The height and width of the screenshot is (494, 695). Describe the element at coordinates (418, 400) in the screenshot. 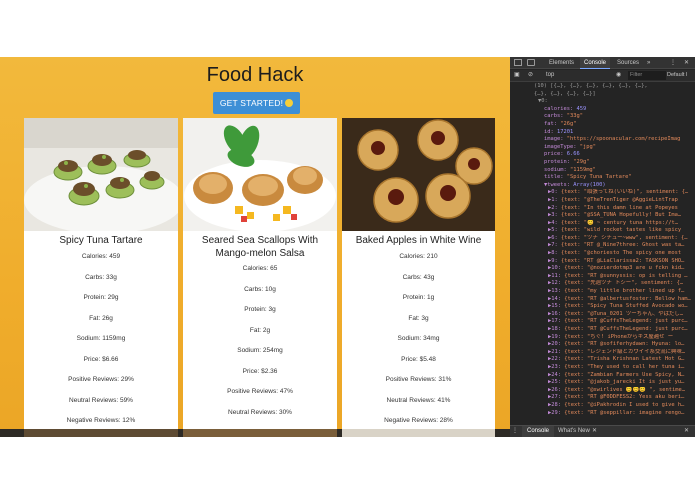

I see `neutral-reviews-value: Neutral Reviews: 41%` at that location.